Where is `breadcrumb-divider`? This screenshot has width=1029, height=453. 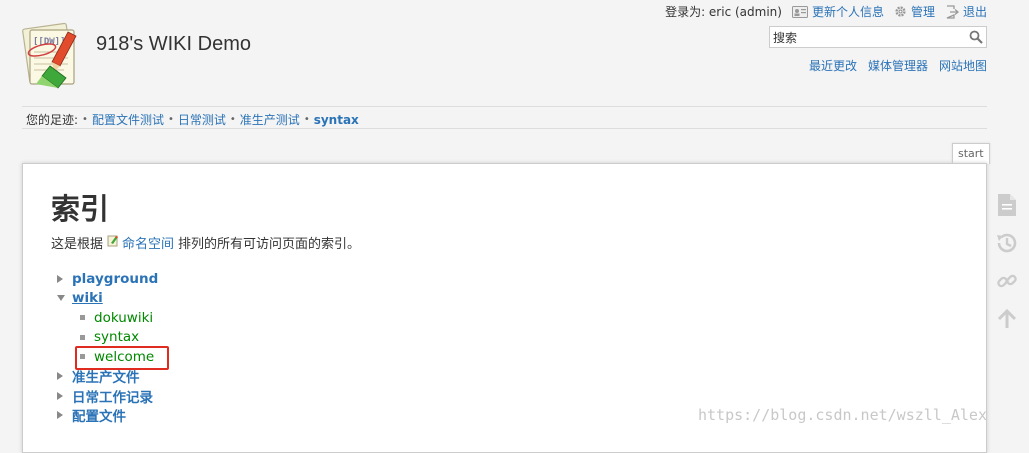
breadcrumb-divider is located at coordinates (504, 128).